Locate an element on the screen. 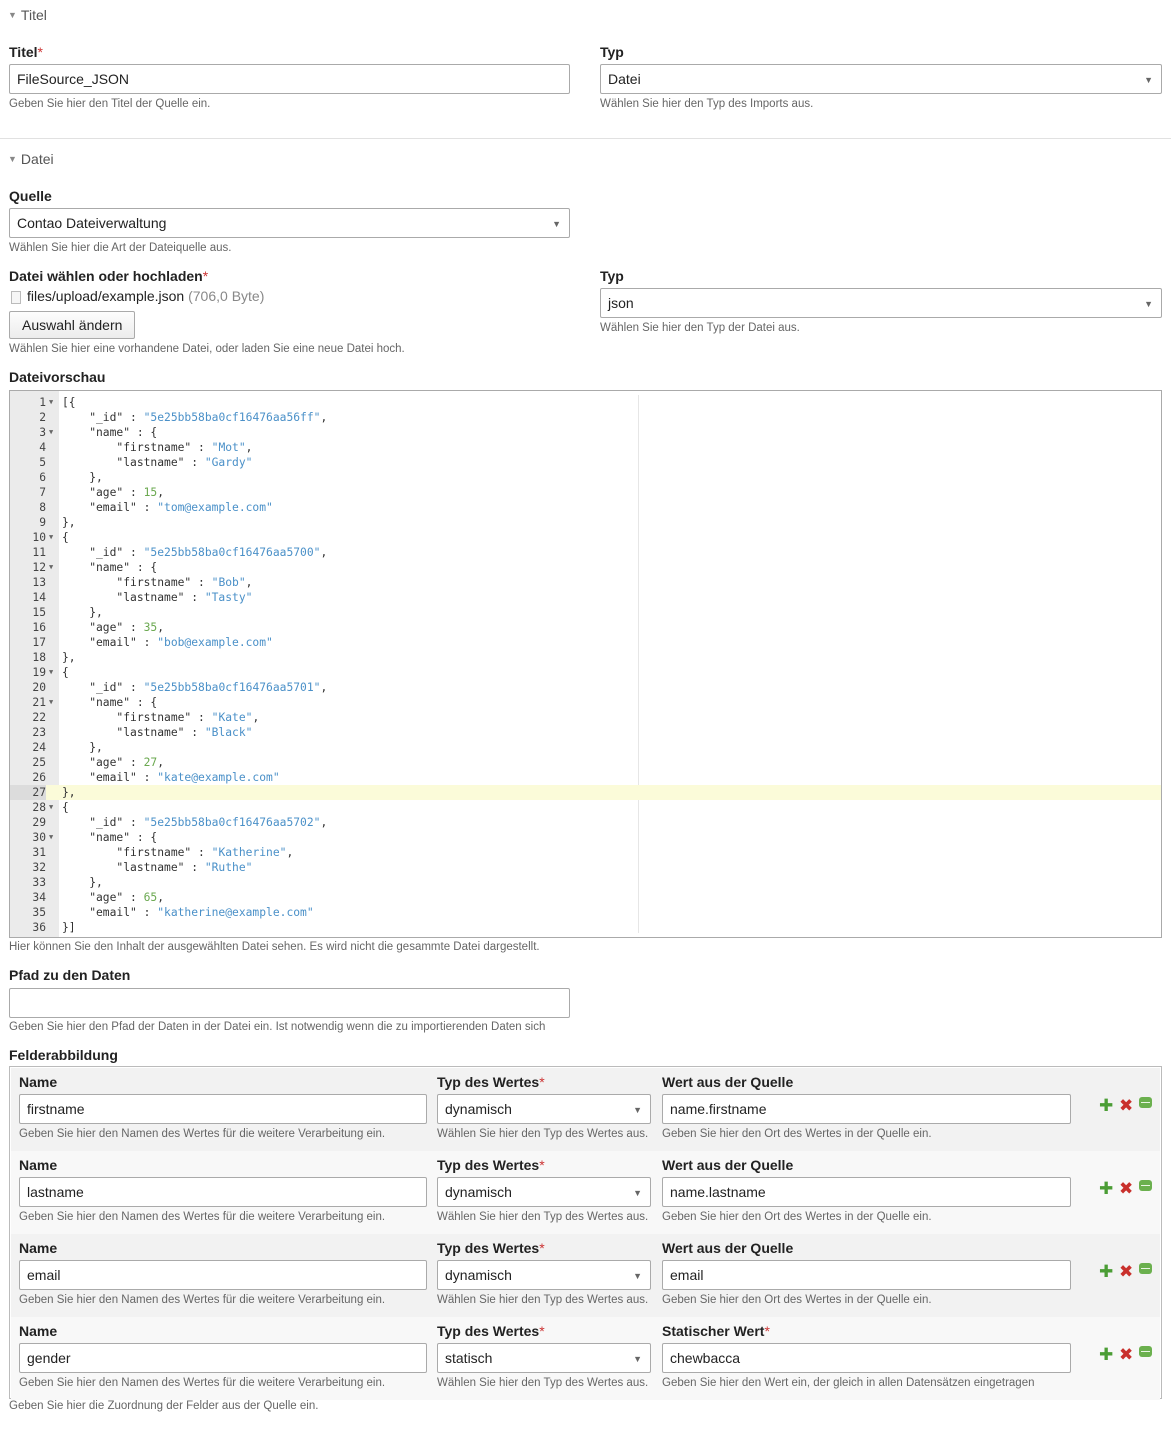  source-select: Contao Dateiverwaltung is located at coordinates (289, 223).